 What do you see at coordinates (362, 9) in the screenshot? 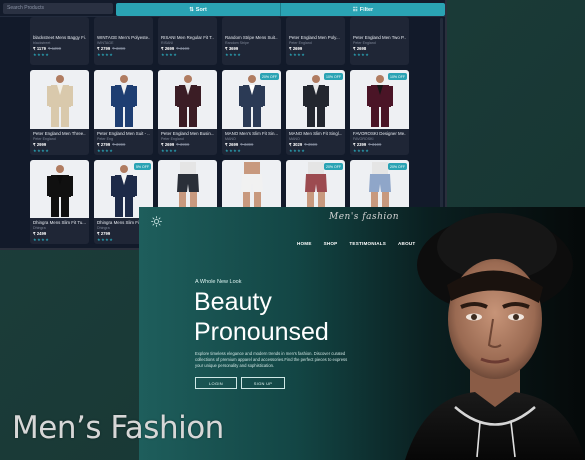
I see `filter-button: ☷ Filter` at bounding box center [362, 9].